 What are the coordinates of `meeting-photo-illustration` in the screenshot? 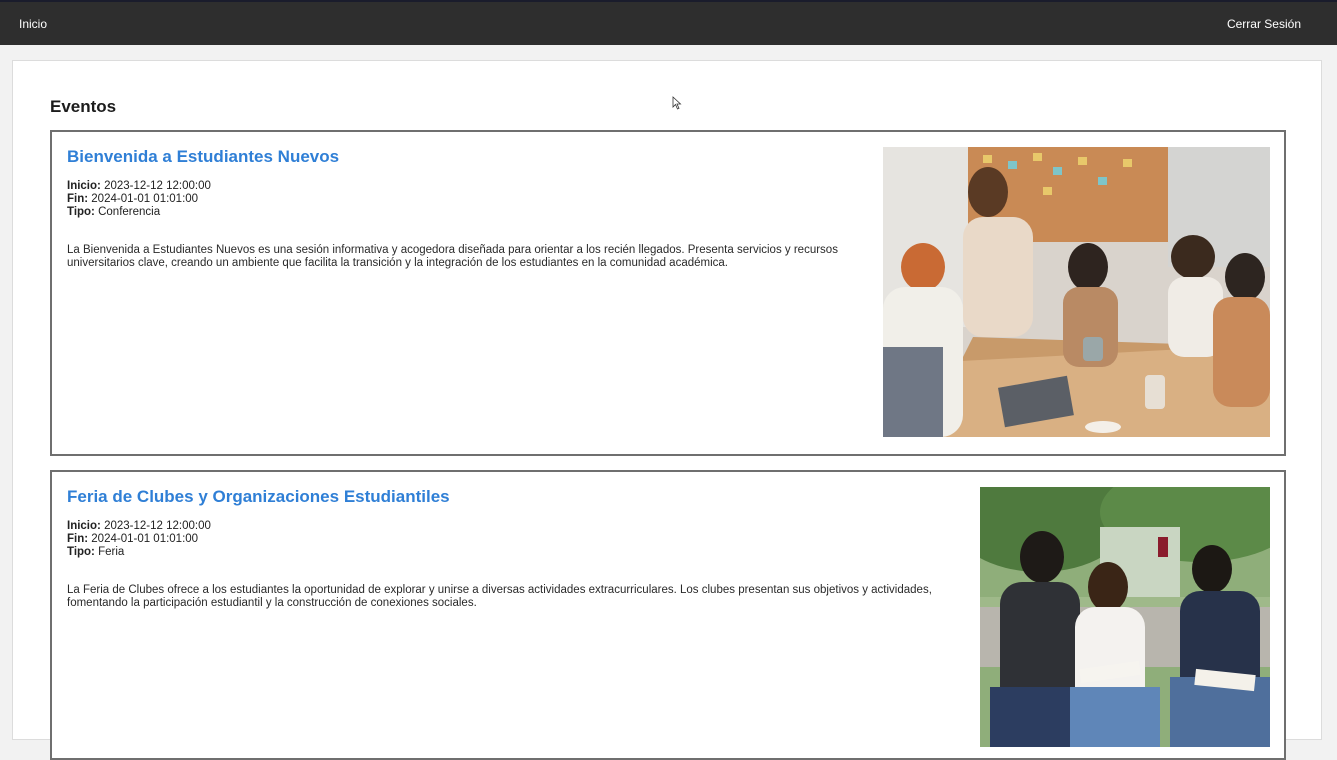 It's located at (1076, 292).